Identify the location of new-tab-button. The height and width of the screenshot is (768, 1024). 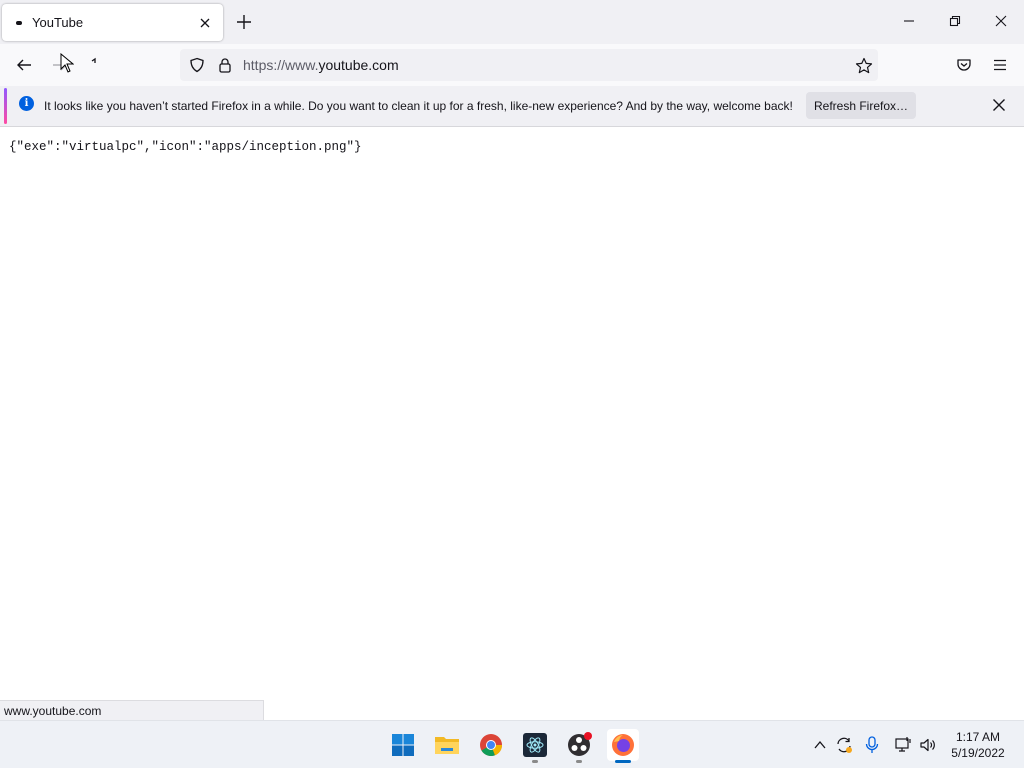
(244, 22).